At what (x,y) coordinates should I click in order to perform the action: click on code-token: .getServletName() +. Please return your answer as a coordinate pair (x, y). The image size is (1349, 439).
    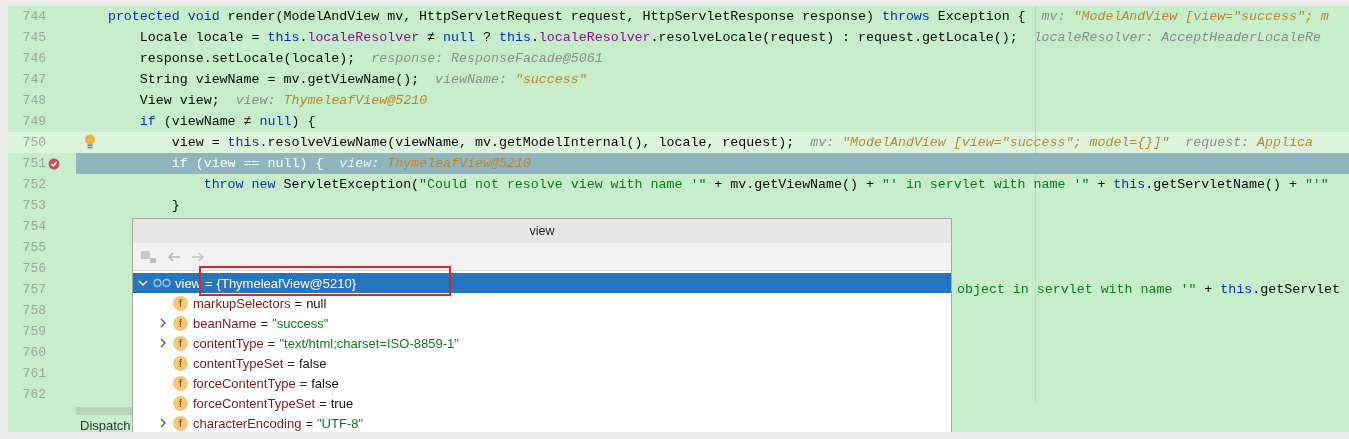
    Looking at the image, I should click on (1221, 184).